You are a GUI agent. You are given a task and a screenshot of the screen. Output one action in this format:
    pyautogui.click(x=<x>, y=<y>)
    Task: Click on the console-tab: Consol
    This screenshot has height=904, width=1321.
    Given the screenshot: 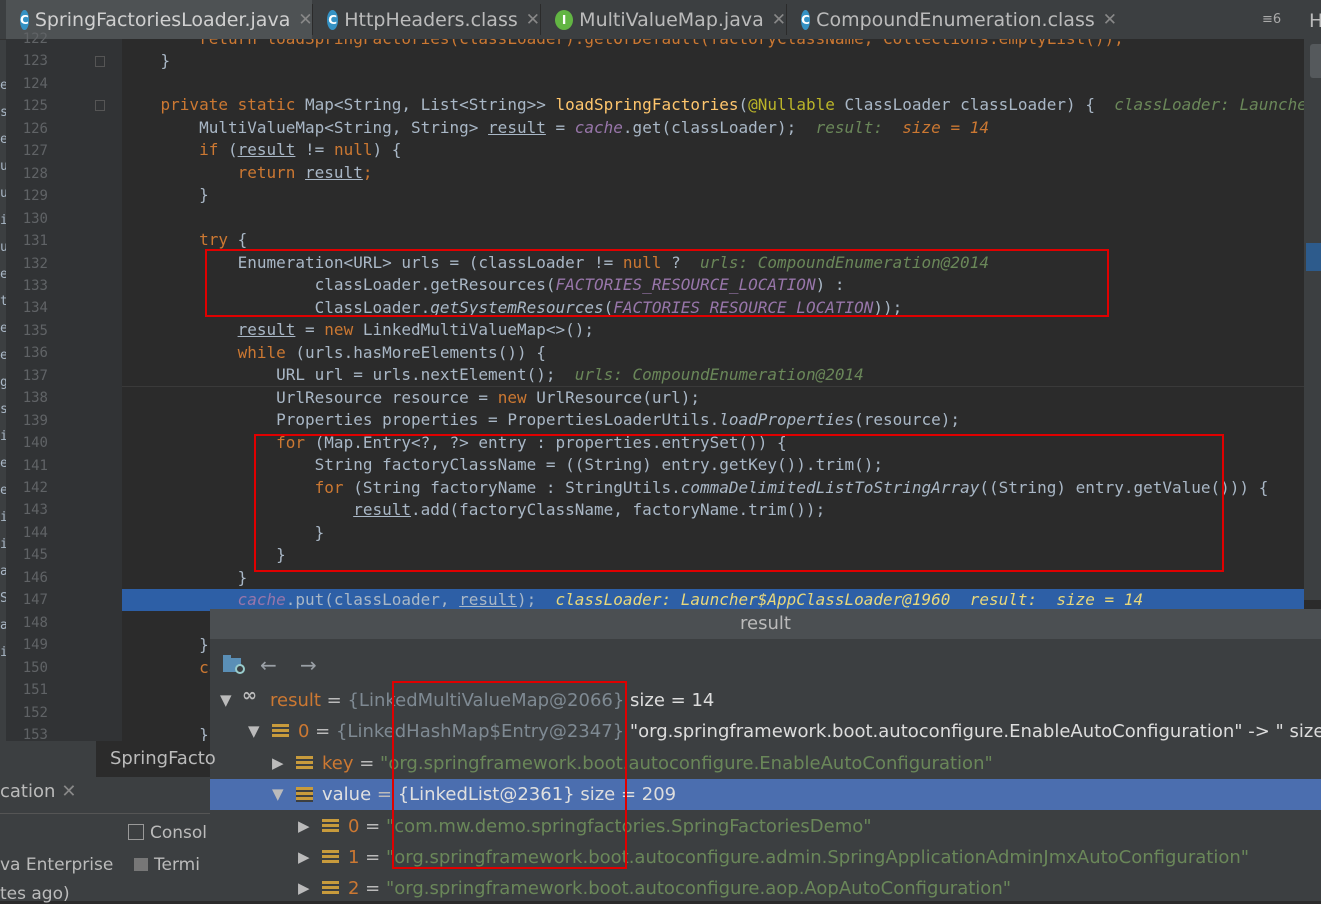 What is the action you would take?
    pyautogui.click(x=167, y=833)
    